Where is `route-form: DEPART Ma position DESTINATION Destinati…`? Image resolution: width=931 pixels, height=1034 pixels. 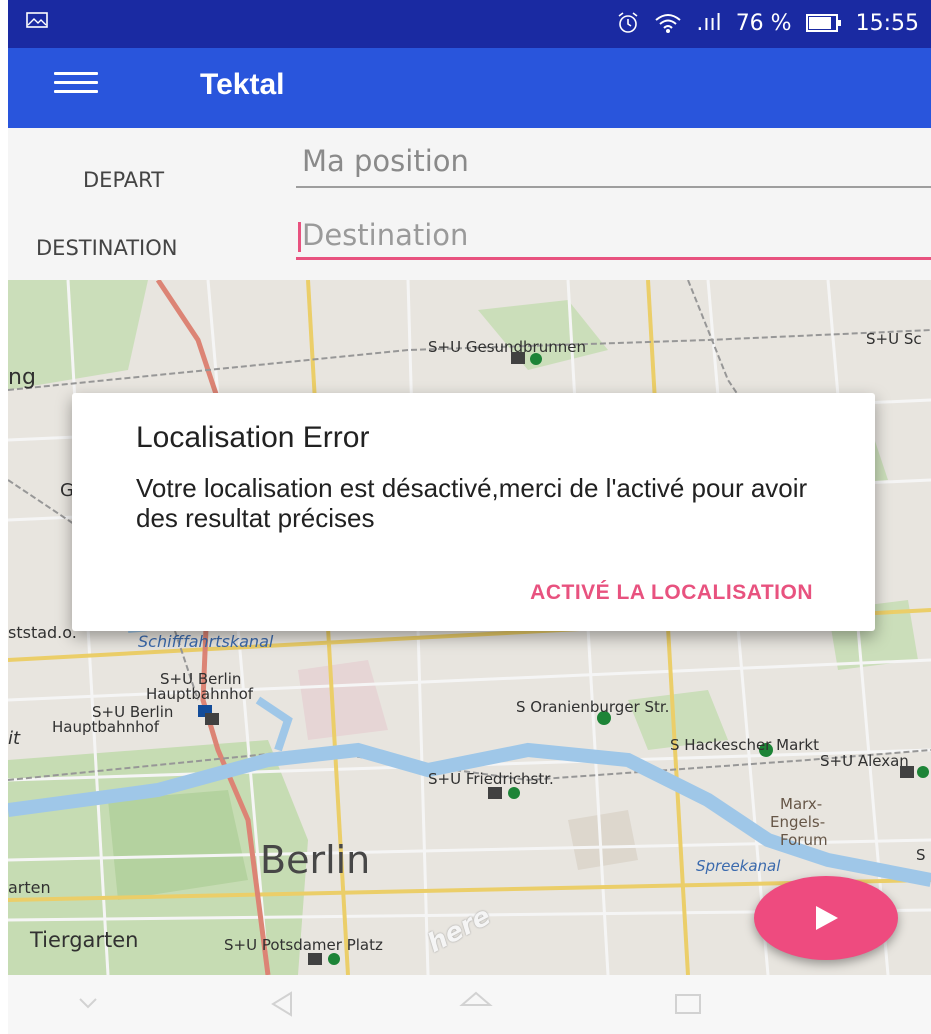 route-form: DEPART Ma position DESTINATION Destinati… is located at coordinates (469, 204).